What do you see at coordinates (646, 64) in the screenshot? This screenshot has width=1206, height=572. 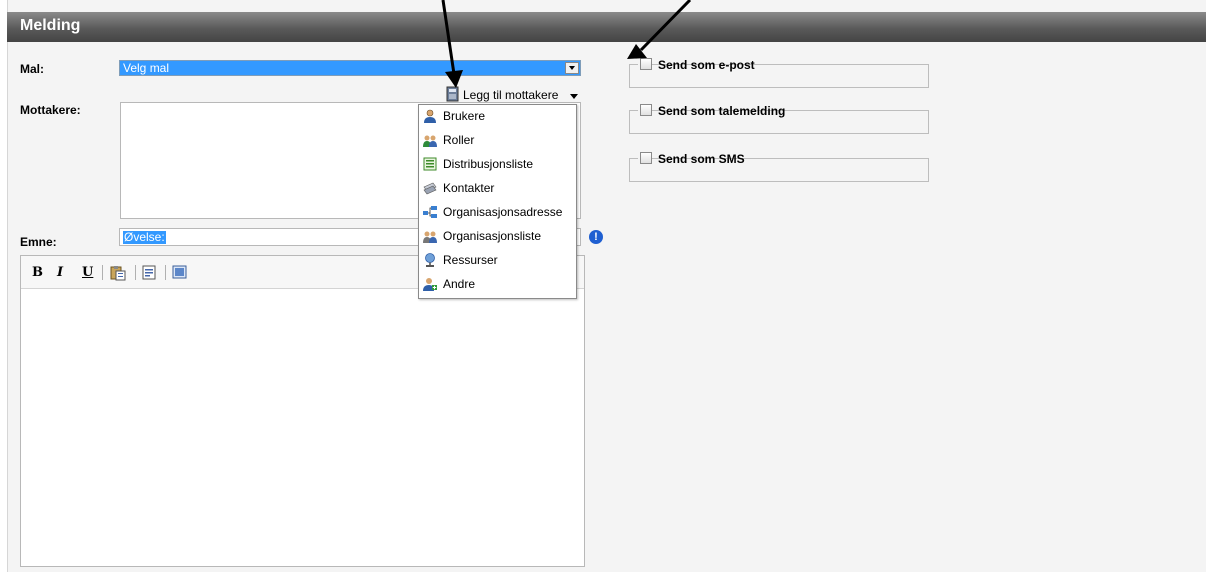 I see `email-checkbox` at bounding box center [646, 64].